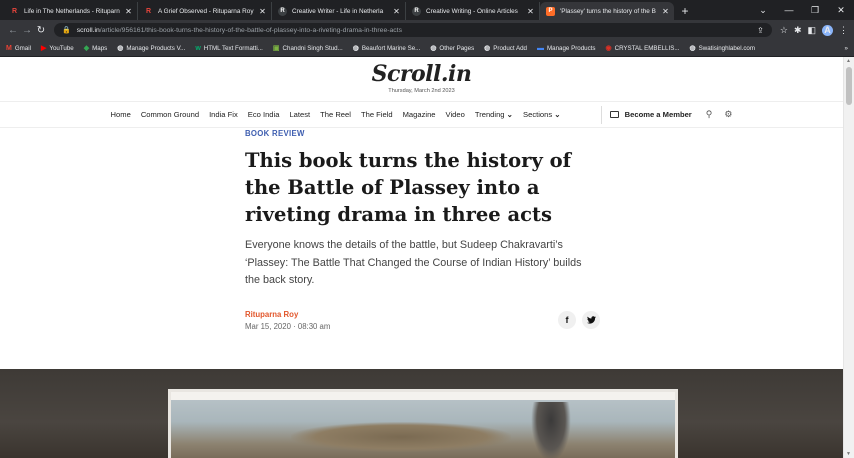  I want to click on masthead: Scroll.in Thursday, March 2nd 2023, so click(421, 79).